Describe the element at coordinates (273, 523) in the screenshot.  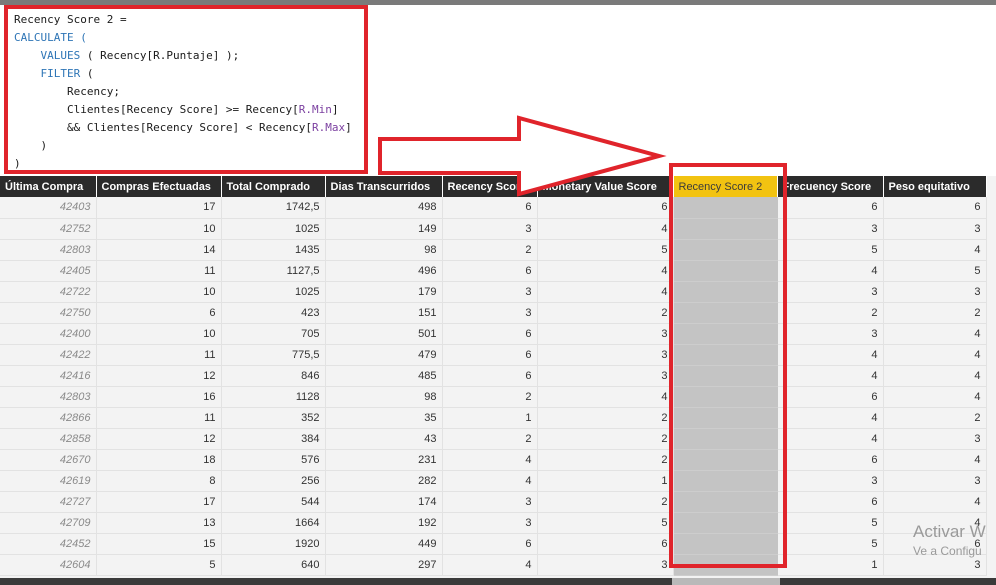
I see `table-cell: 1664` at that location.